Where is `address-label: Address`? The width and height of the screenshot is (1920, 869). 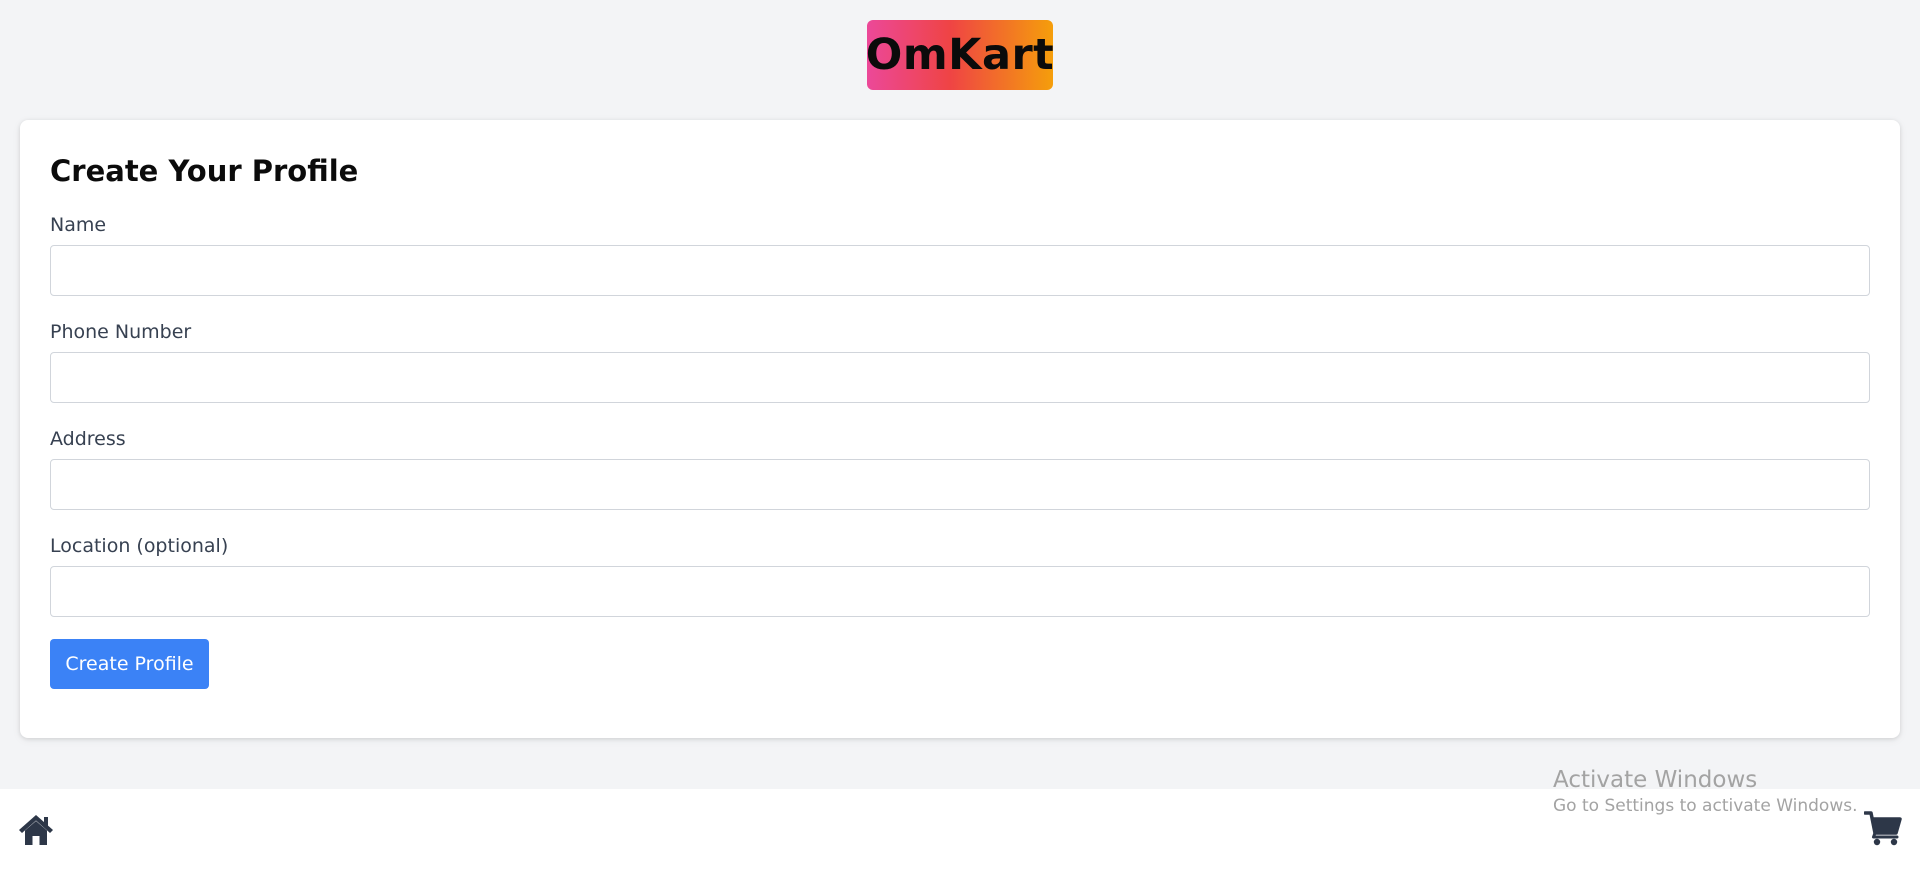 address-label: Address is located at coordinates (88, 439).